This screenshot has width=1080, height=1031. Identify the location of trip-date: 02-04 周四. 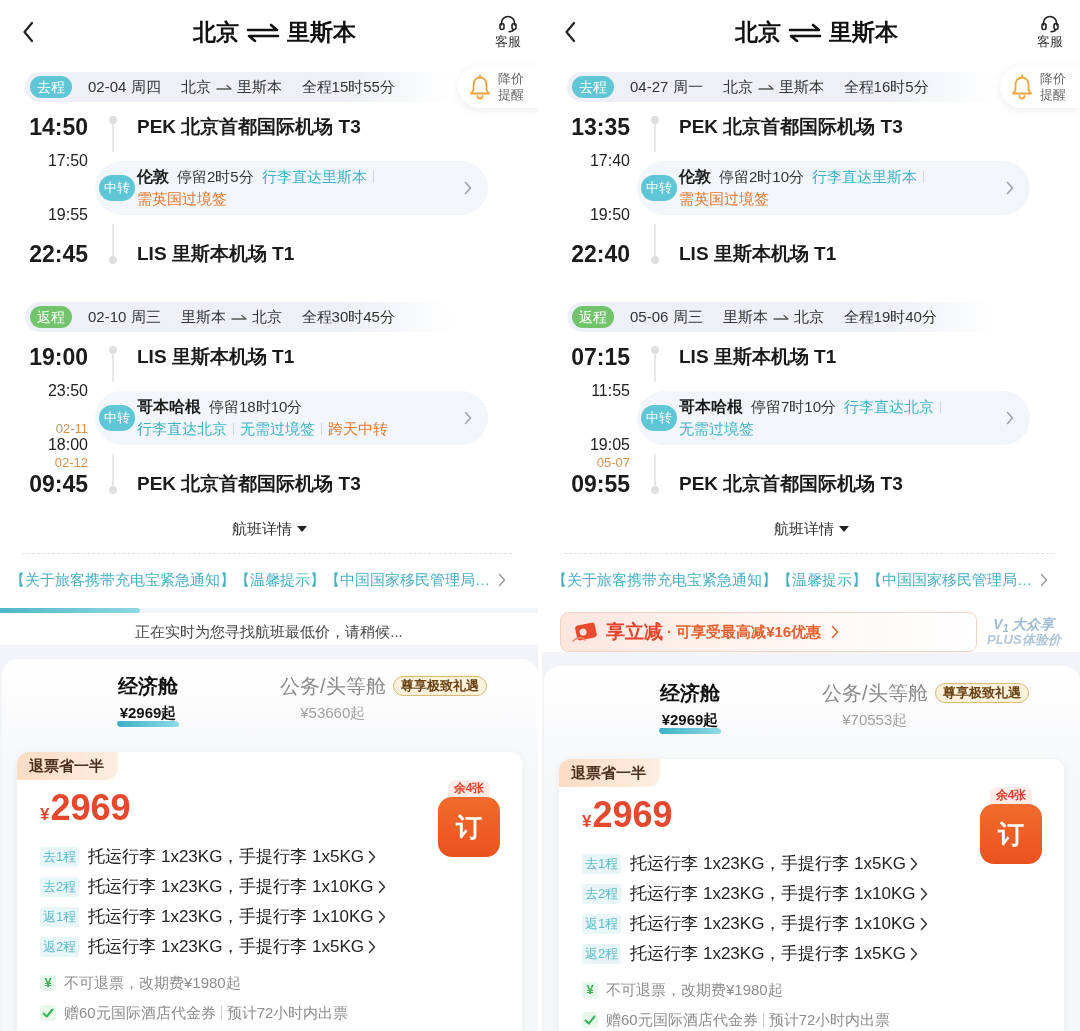
(124, 86).